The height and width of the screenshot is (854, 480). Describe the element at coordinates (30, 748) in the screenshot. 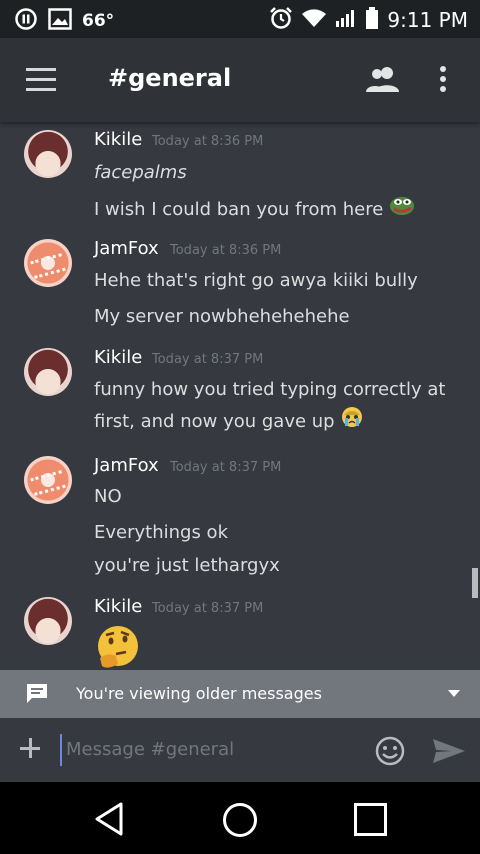

I see `add-attachment-icon` at that location.